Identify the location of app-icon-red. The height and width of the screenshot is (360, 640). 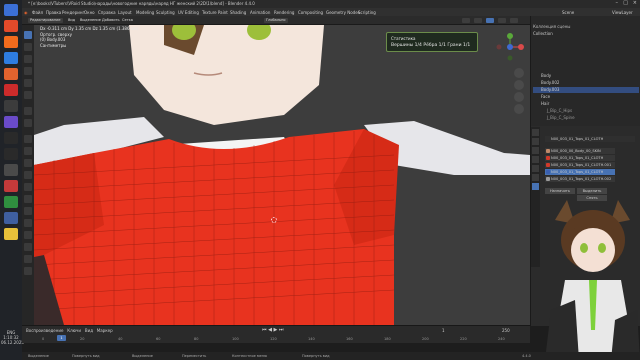
(11, 186).